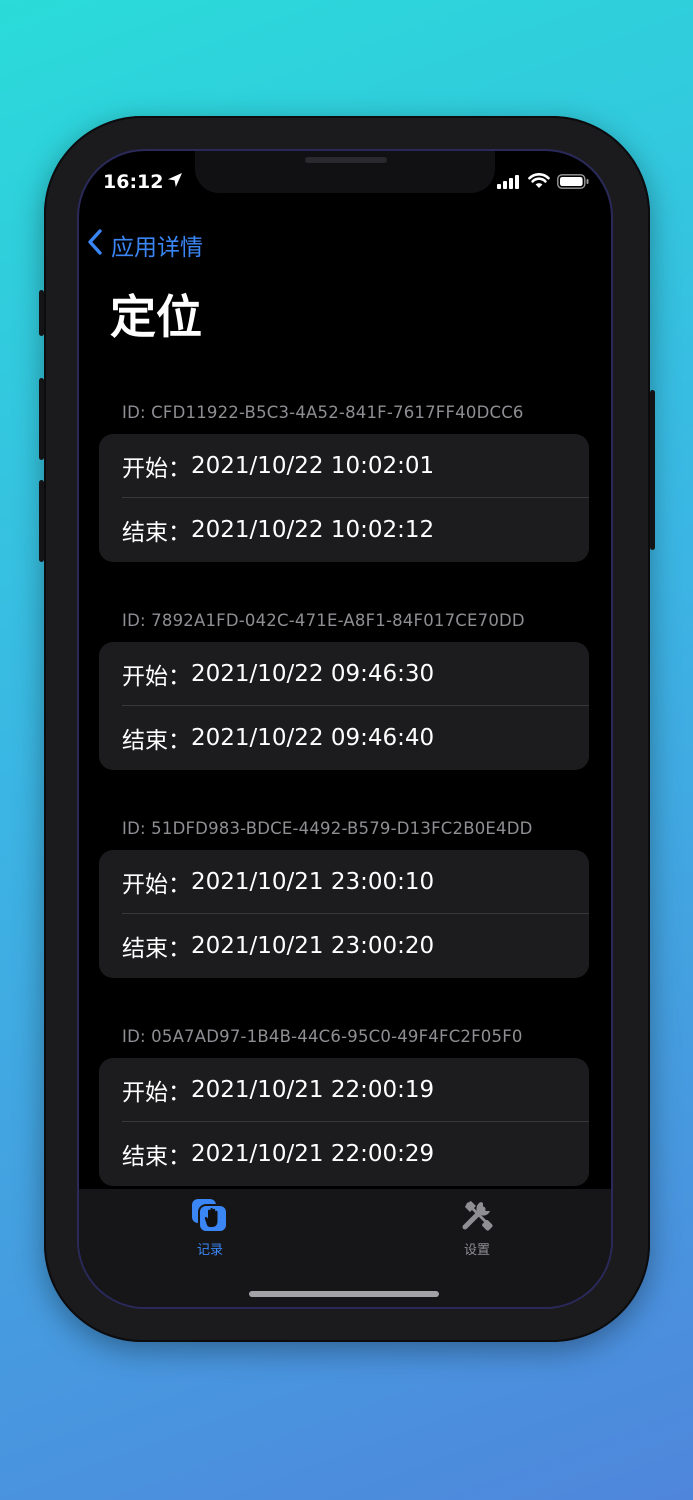 This screenshot has width=693, height=1500. Describe the element at coordinates (313, 1090) in the screenshot. I see `start-time: 2021/10/21 22:00:19` at that location.